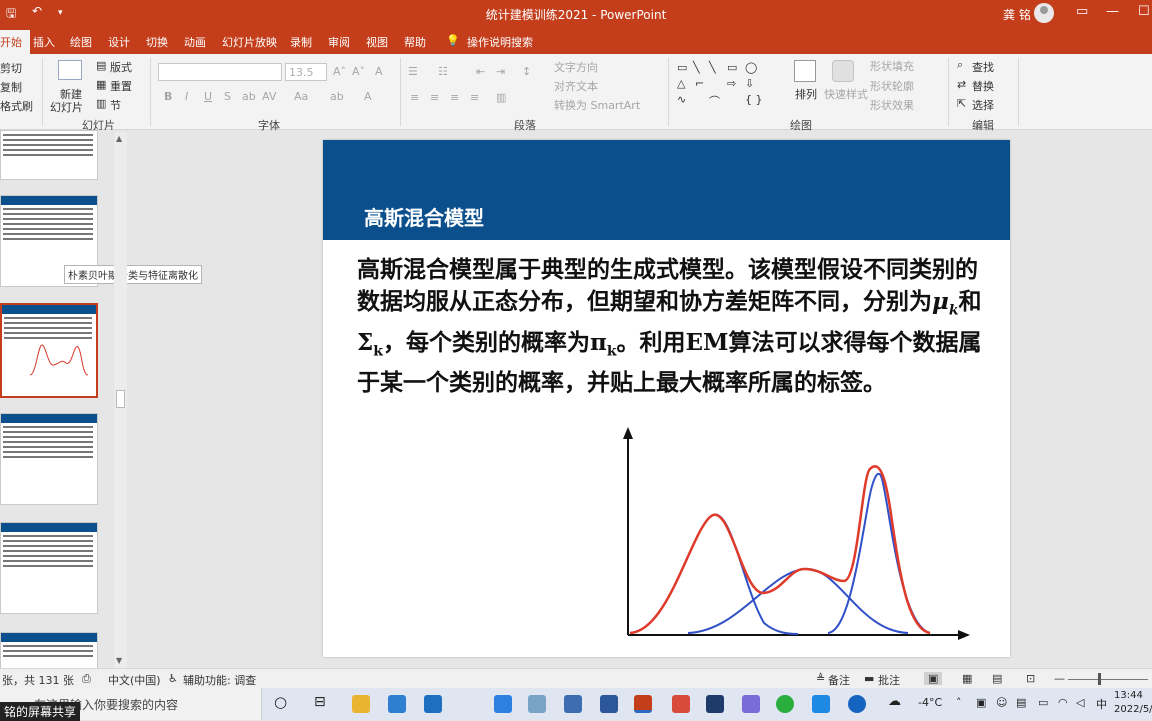  What do you see at coordinates (474, 97) in the screenshot?
I see `justify-icon: ≡` at bounding box center [474, 97].